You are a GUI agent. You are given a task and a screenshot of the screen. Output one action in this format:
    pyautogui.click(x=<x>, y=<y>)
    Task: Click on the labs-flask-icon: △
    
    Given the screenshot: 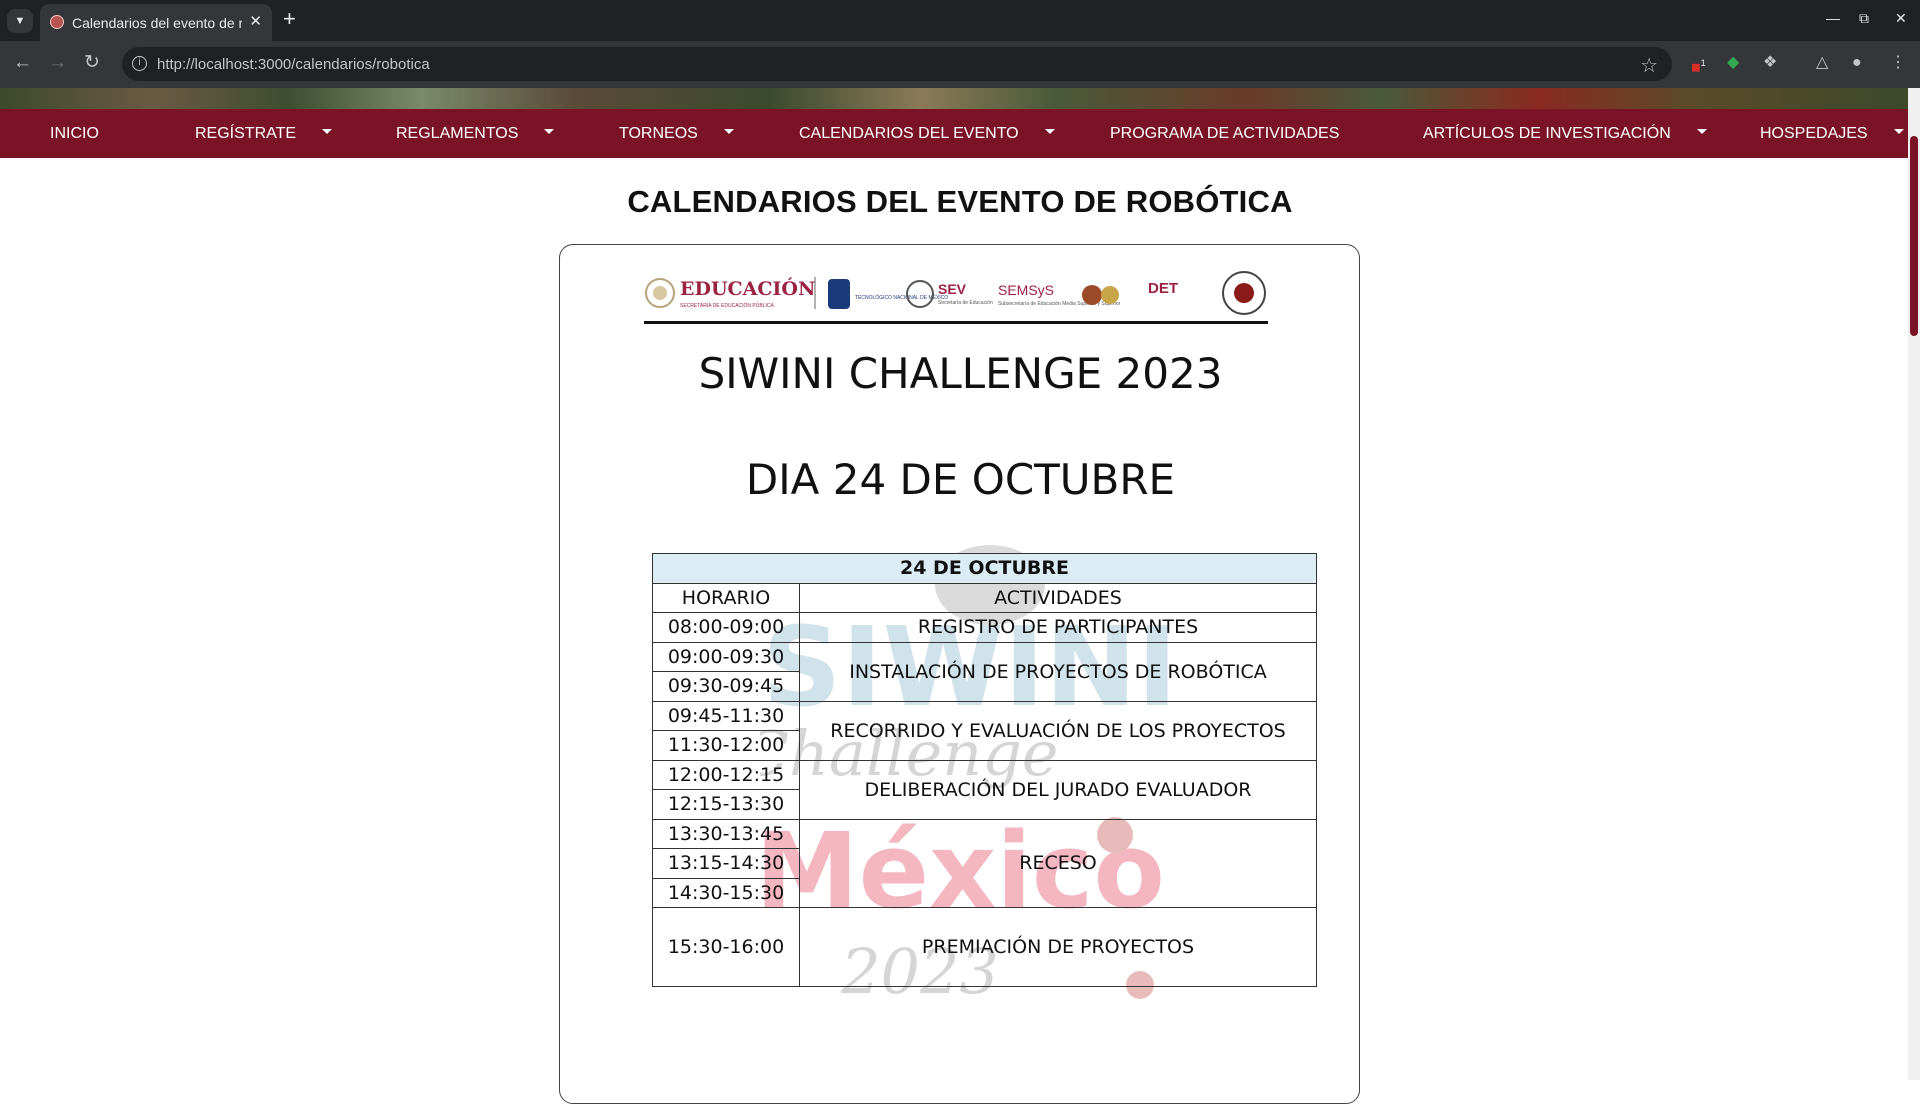 What is the action you would take?
    pyautogui.click(x=1822, y=63)
    